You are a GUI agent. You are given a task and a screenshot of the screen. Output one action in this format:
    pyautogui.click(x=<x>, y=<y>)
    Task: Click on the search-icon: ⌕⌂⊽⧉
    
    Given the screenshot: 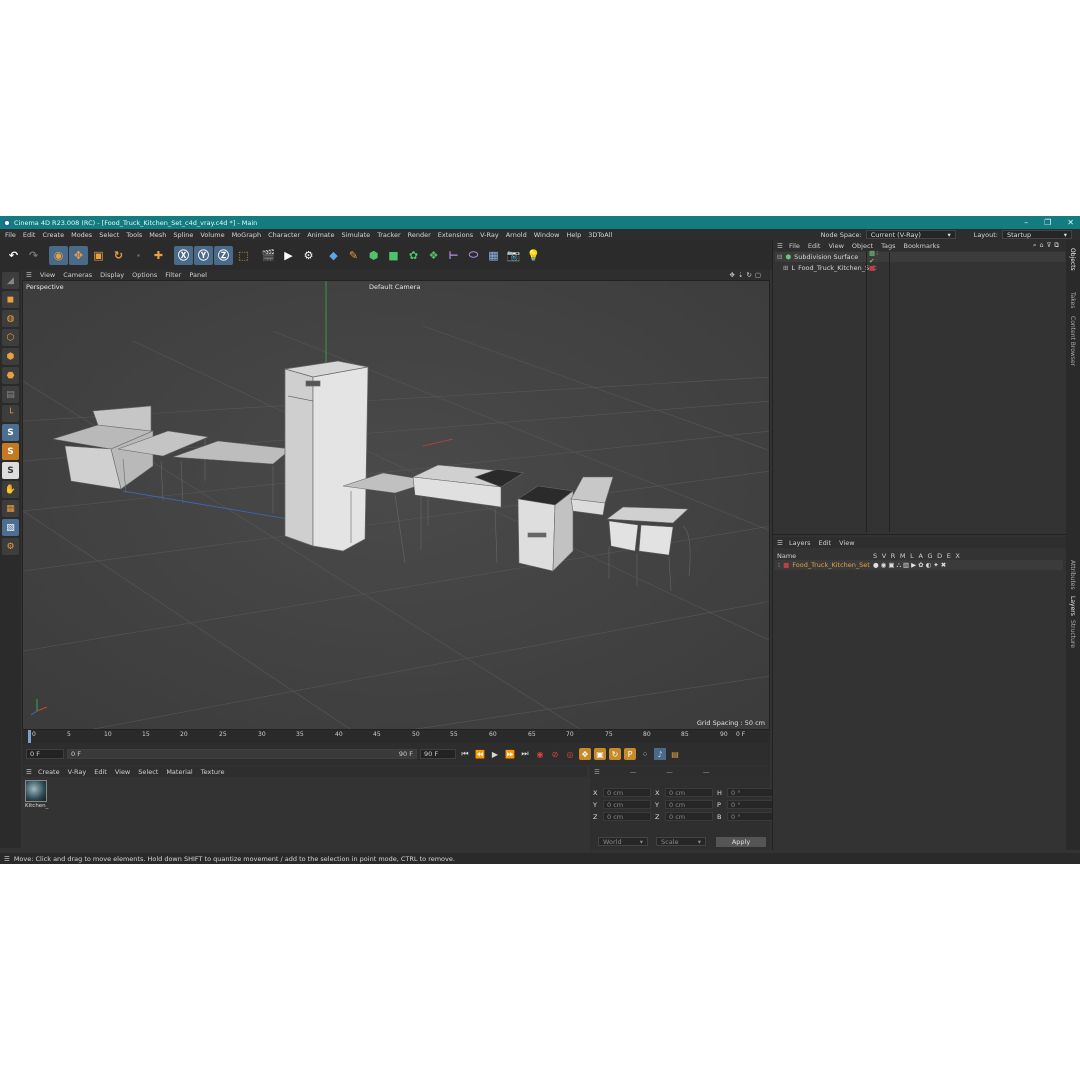 What is the action you would take?
    pyautogui.click(x=1047, y=245)
    